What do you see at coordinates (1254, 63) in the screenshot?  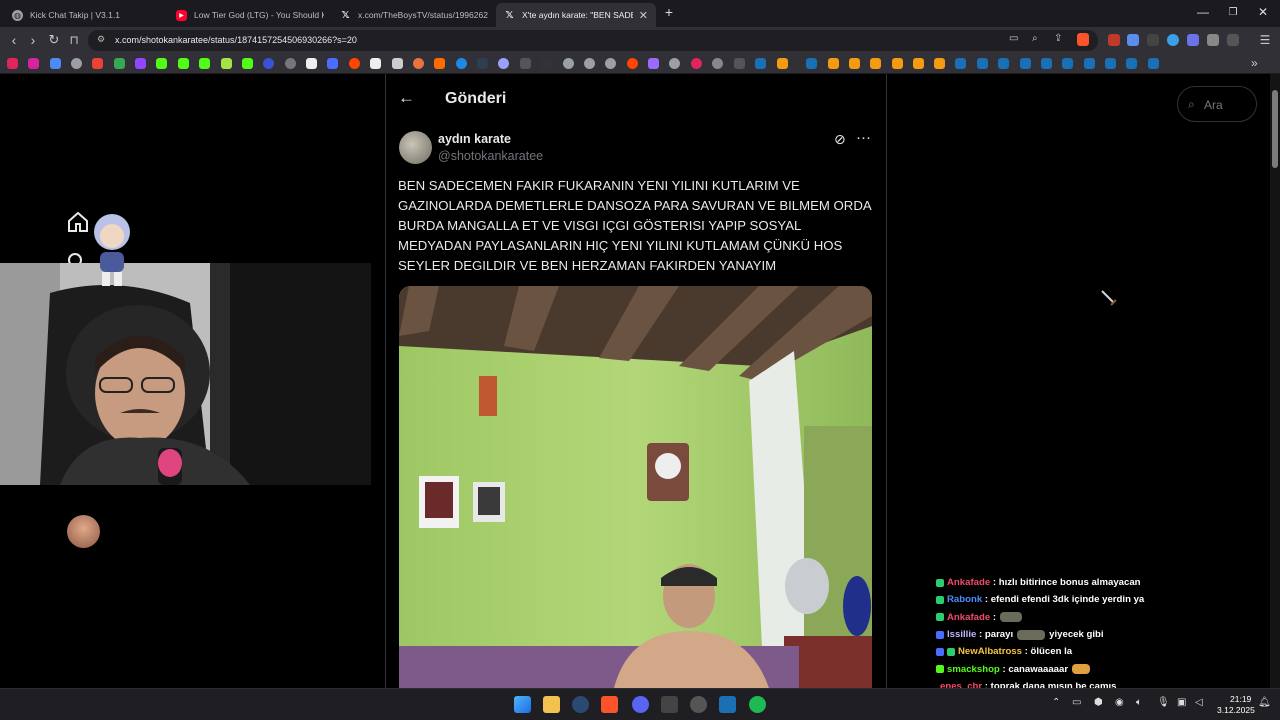 I see `more-bookmarks-icon: »` at bounding box center [1254, 63].